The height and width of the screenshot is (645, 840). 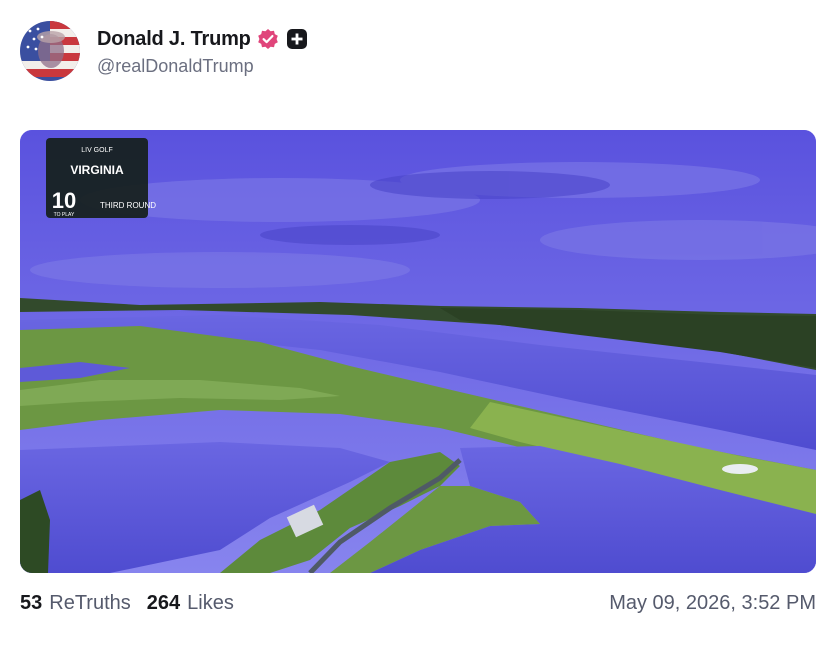 What do you see at coordinates (97, 150) in the screenshot?
I see `scoreboard-sponsor: LIV GOLF` at bounding box center [97, 150].